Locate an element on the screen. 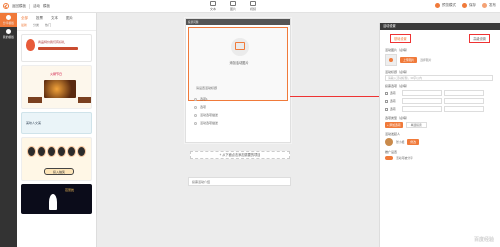 The width and height of the screenshot is (500, 247). tool-image: 图片 is located at coordinates (233, 6).